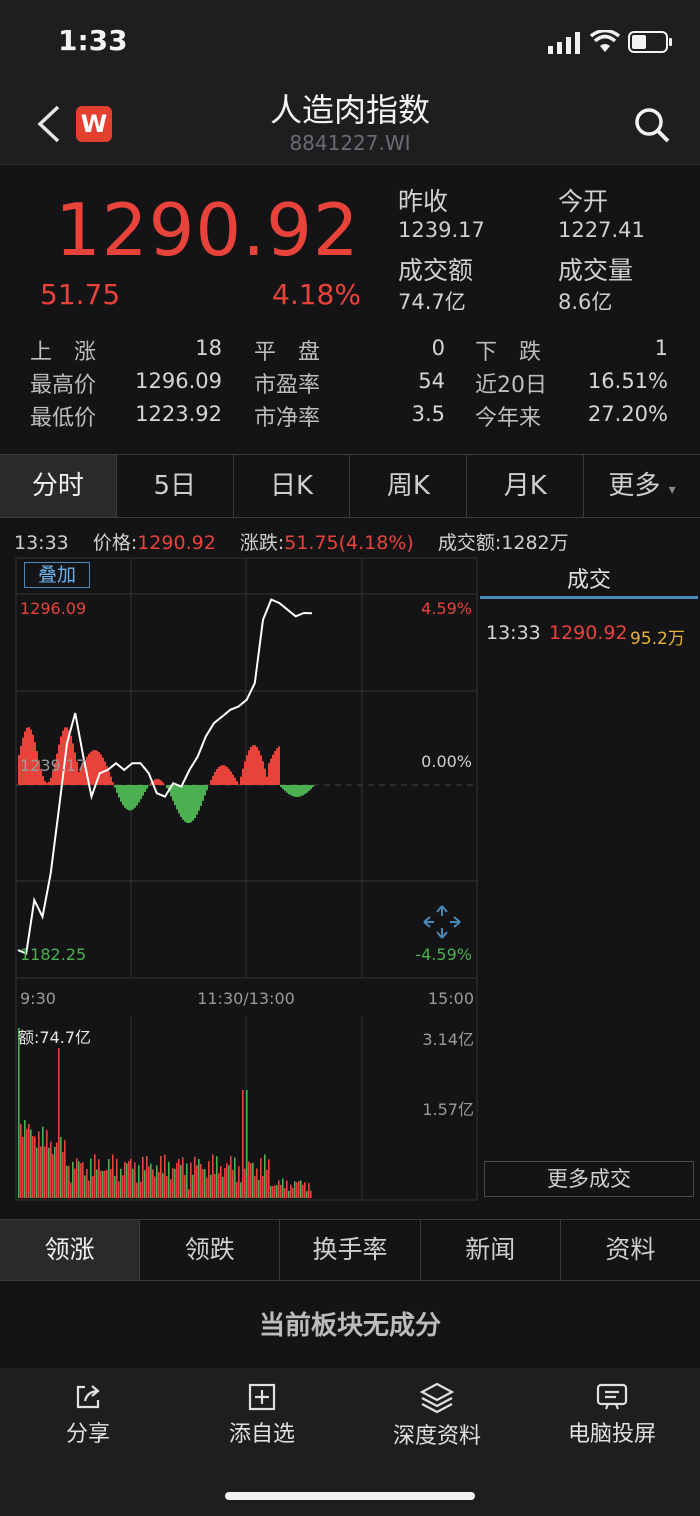 The image size is (700, 1516). I want to click on tab-turnover-rate: 换手率, so click(350, 1250).